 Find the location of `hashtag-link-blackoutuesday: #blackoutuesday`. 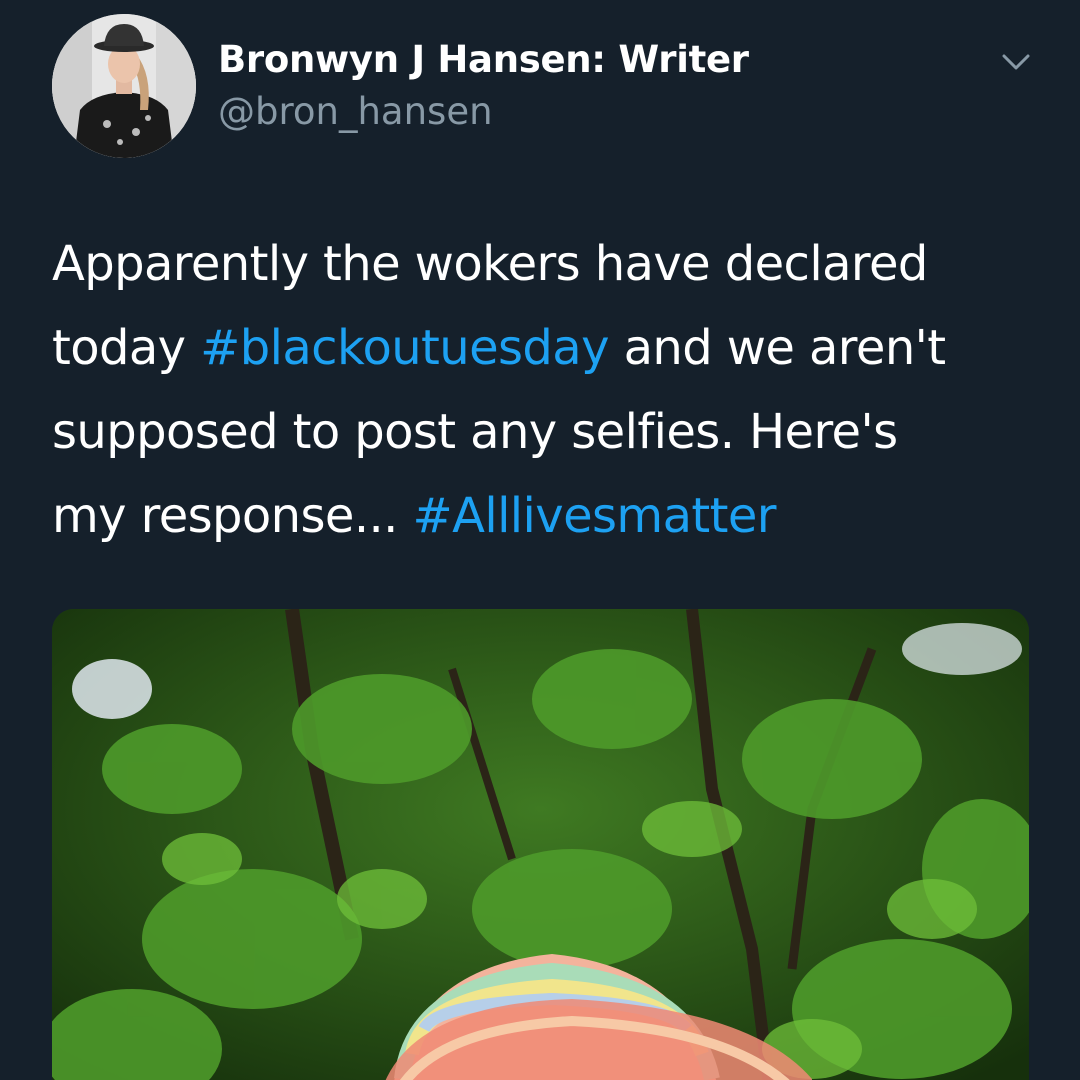

hashtag-link-blackoutuesday: #blackoutuesday is located at coordinates (404, 348).